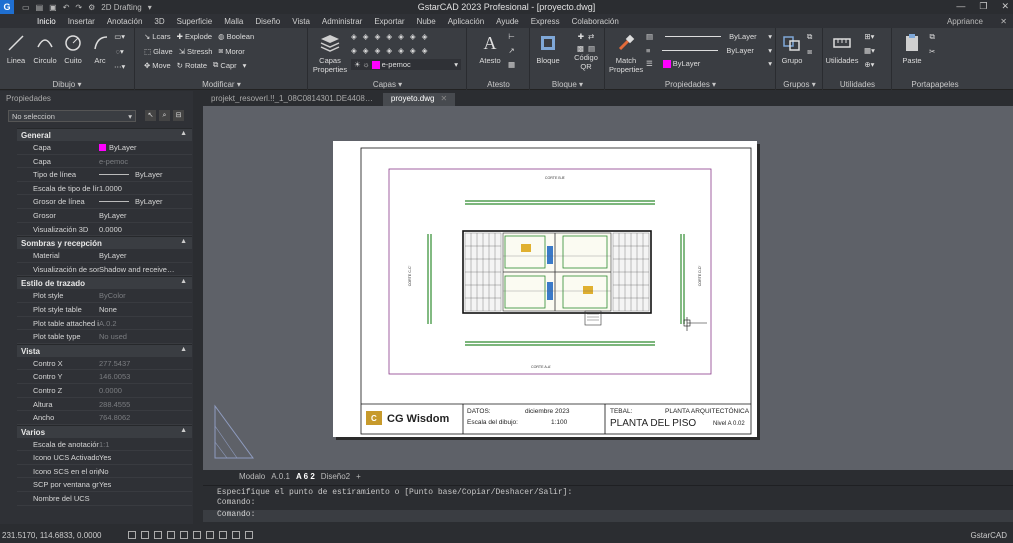 The image size is (1013, 543). What do you see at coordinates (145, 535) in the screenshot?
I see `snap-icon` at bounding box center [145, 535].